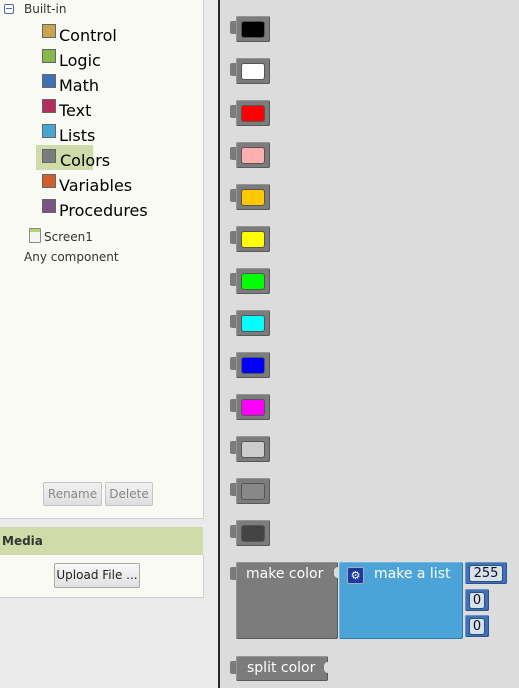  What do you see at coordinates (77, 135) in the screenshot?
I see `category-label: Lists` at bounding box center [77, 135].